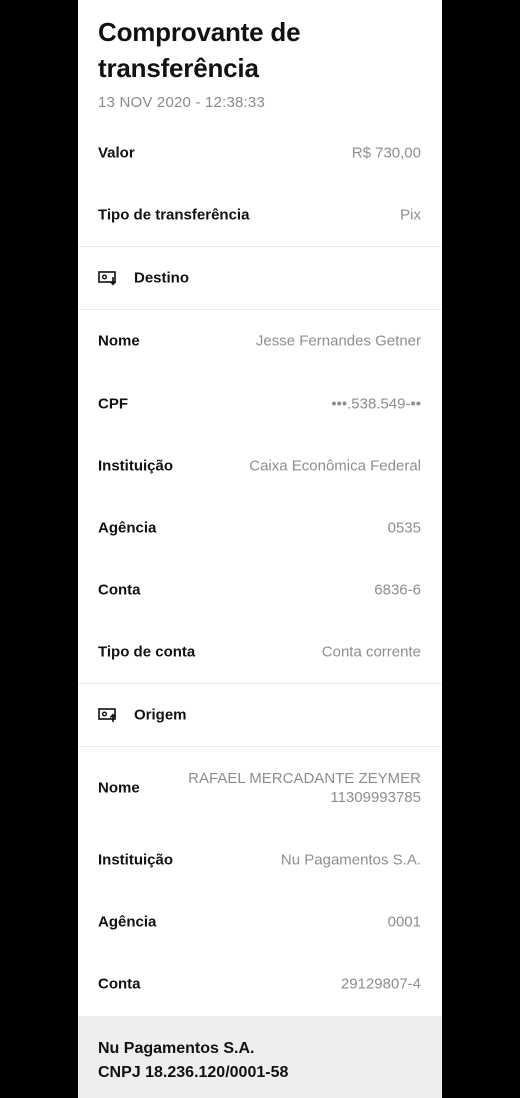 The image size is (520, 1098). I want to click on footer-company: Nu Pagamentos S.A., so click(176, 1048).